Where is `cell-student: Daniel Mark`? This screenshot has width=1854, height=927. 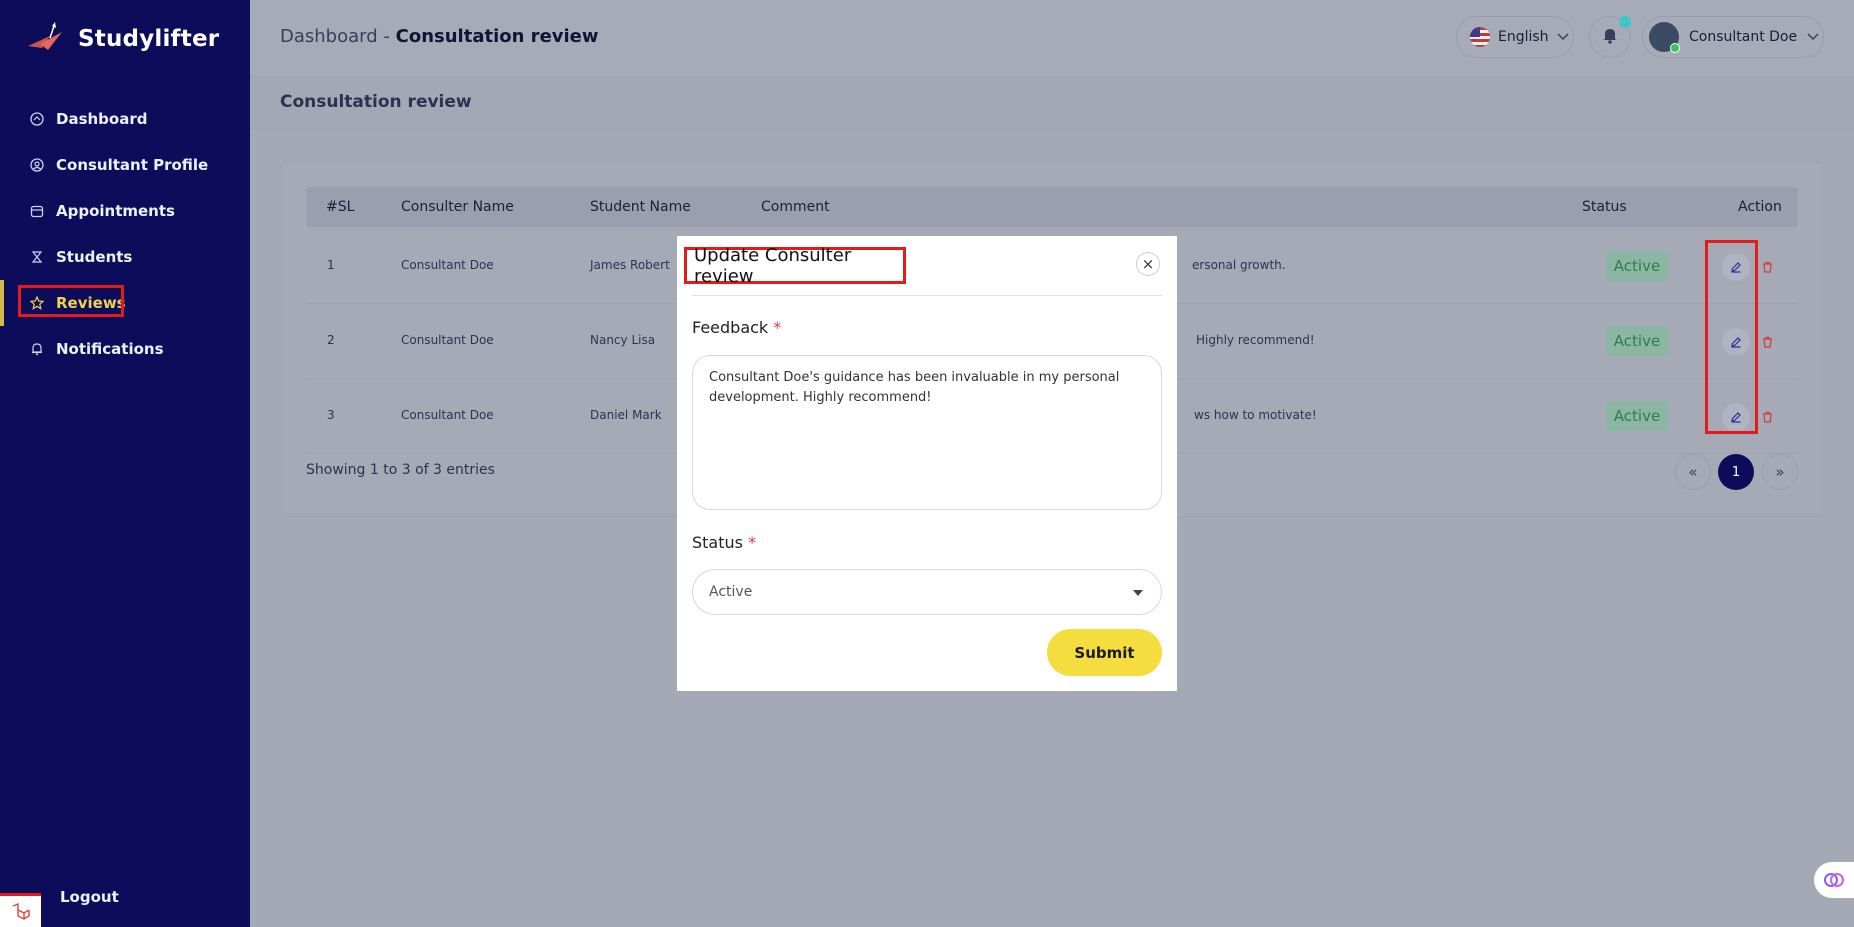
cell-student: Daniel Mark is located at coordinates (626, 415).